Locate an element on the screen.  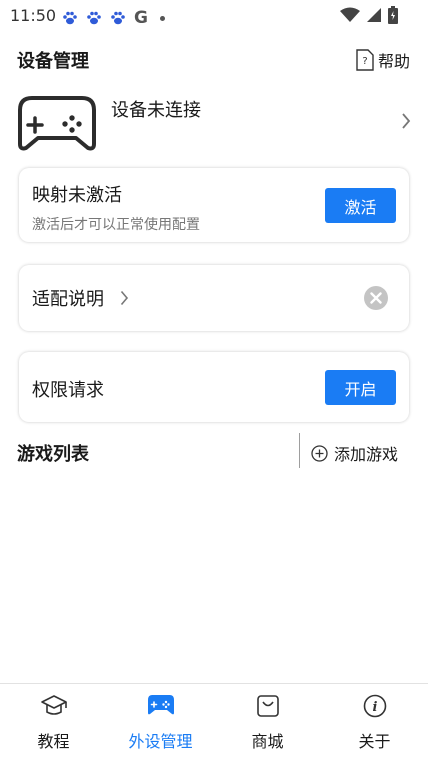
device-status-text: 设备未连接 is located at coordinates (156, 110).